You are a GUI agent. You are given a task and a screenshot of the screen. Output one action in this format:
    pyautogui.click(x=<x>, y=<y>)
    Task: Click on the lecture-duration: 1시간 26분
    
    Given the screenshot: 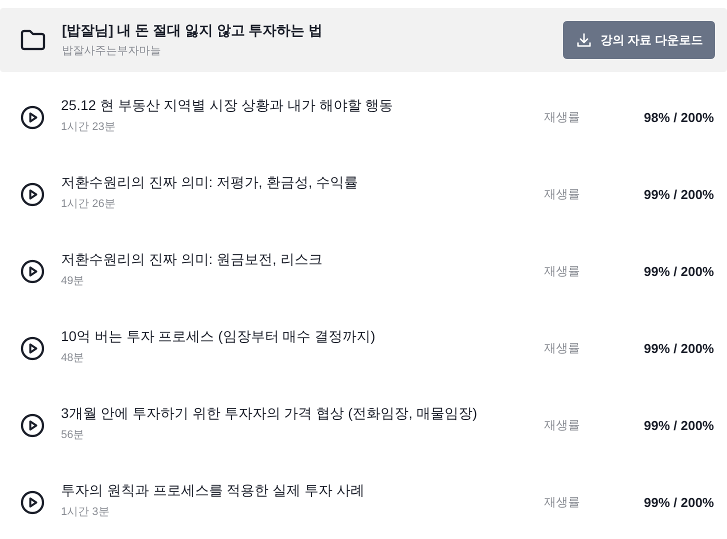 What is the action you would take?
    pyautogui.click(x=88, y=204)
    